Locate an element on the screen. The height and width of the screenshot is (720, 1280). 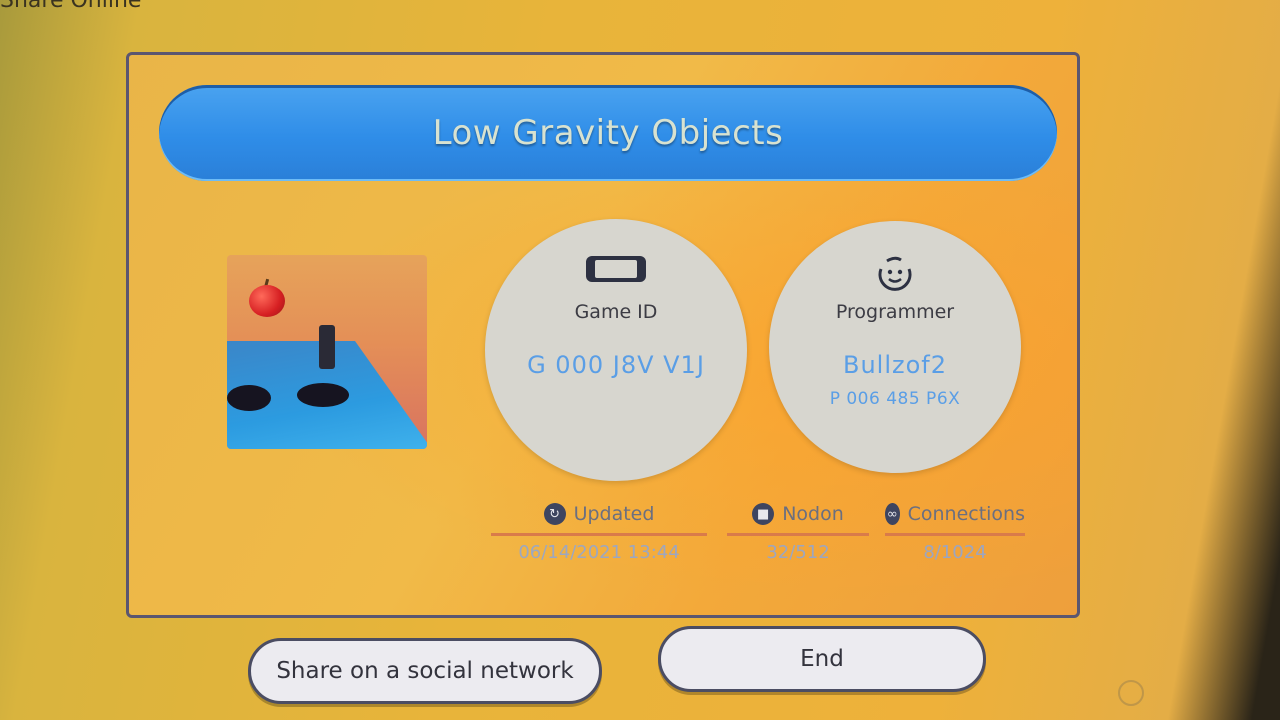
apple-object is located at coordinates (267, 301).